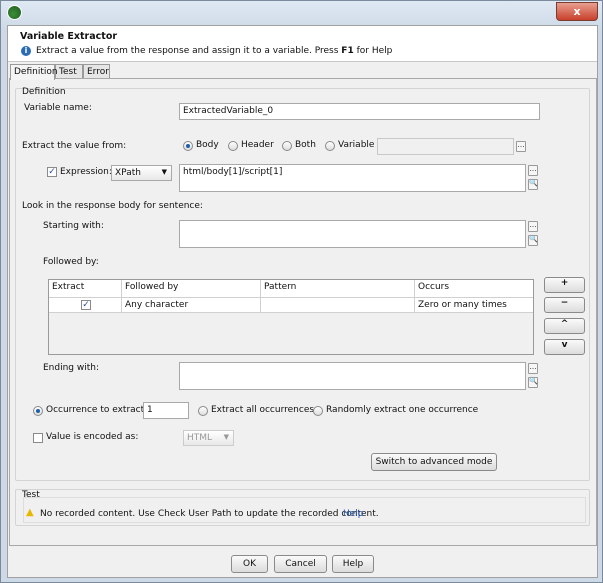  Describe the element at coordinates (564, 305) in the screenshot. I see `remove-row-button: −` at that location.